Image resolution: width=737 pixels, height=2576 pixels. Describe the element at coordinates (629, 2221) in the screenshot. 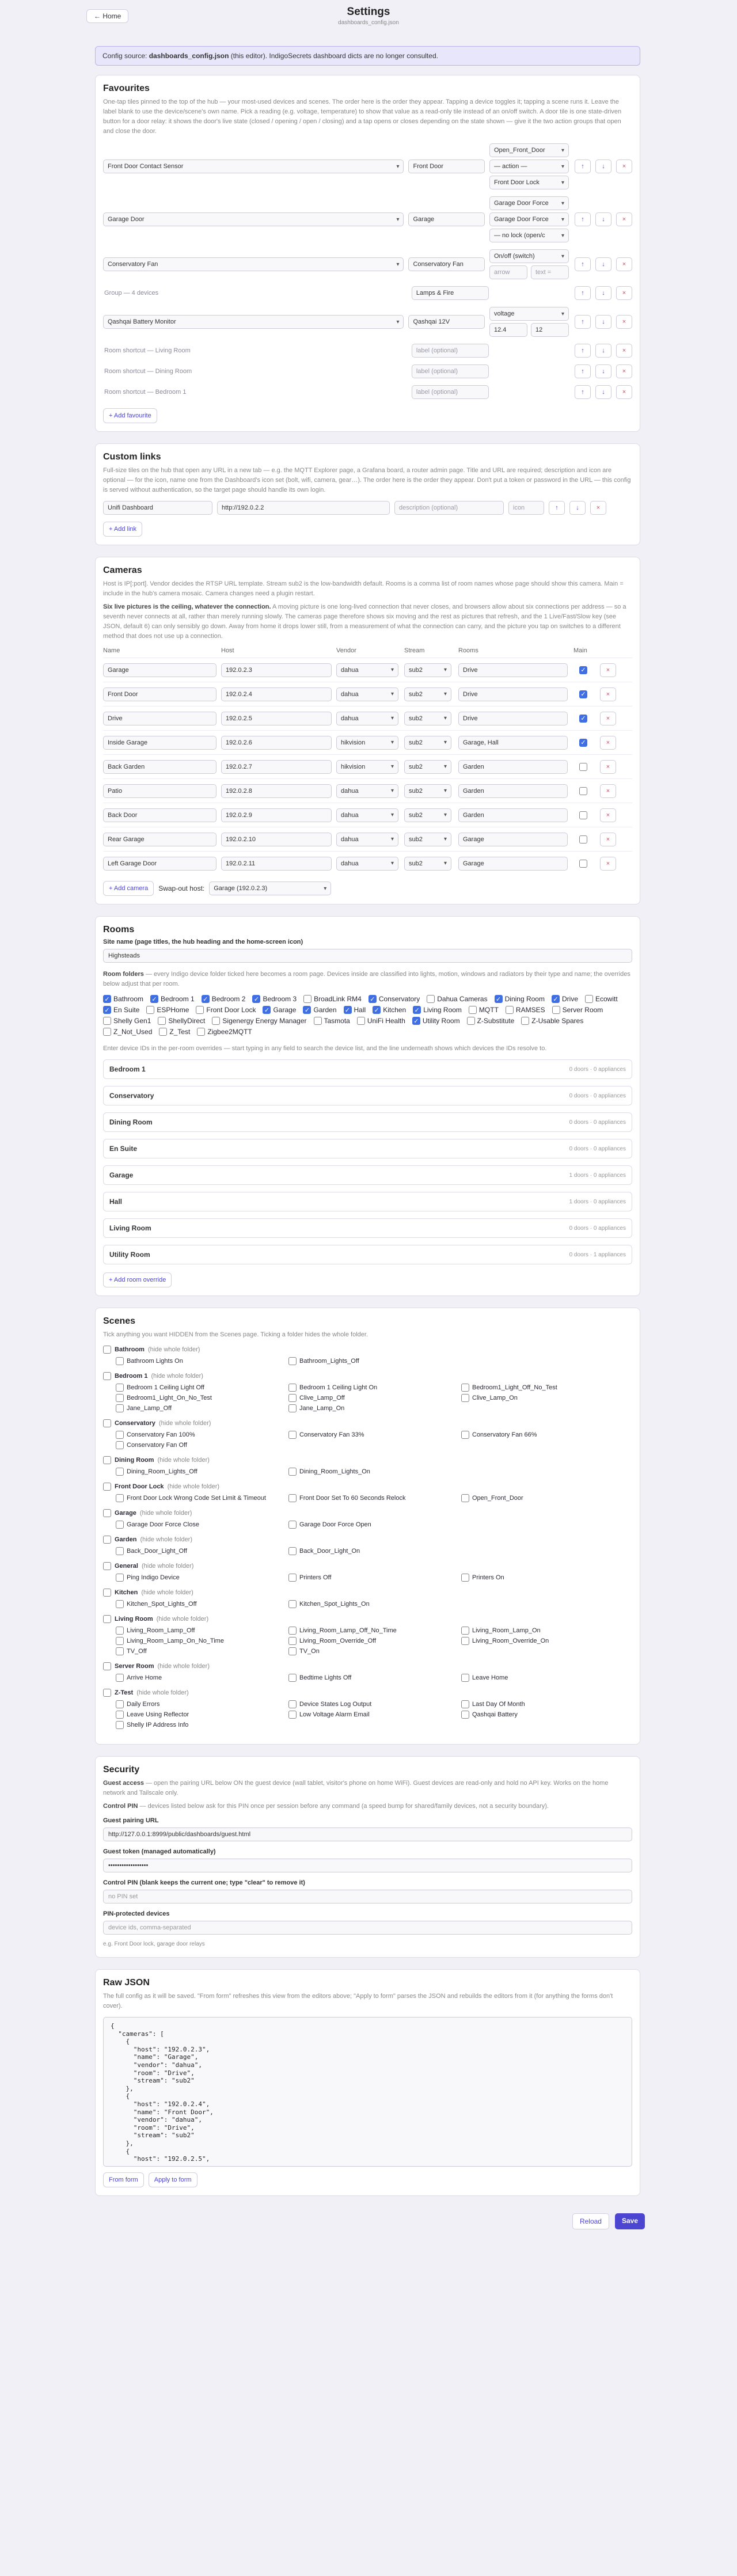

I see `save-button: Save` at that location.